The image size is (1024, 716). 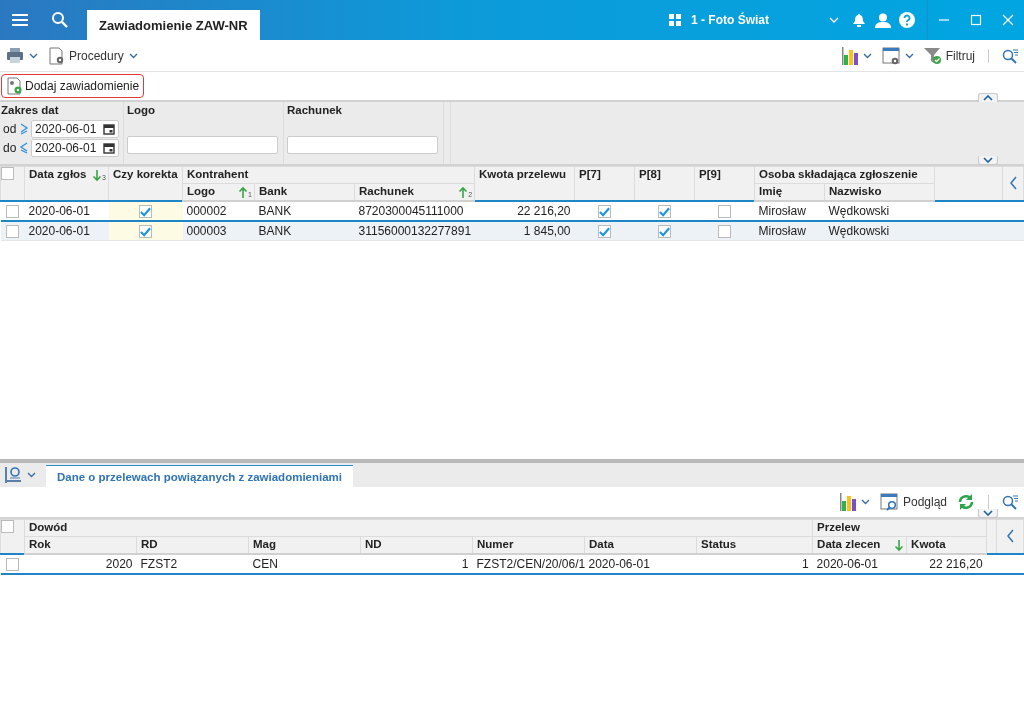 I want to click on close-icon, so click(x=1008, y=20).